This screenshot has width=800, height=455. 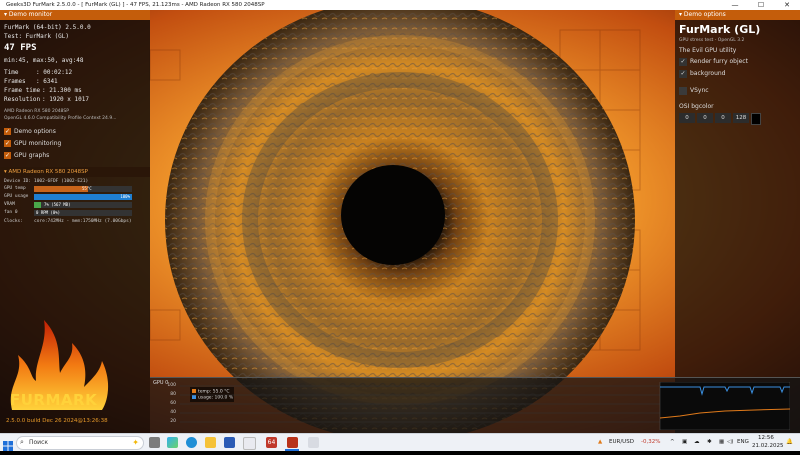 What do you see at coordinates (75, 15) in the screenshot?
I see `demo-monitor-header: ▾ Demo monitor` at bounding box center [75, 15].